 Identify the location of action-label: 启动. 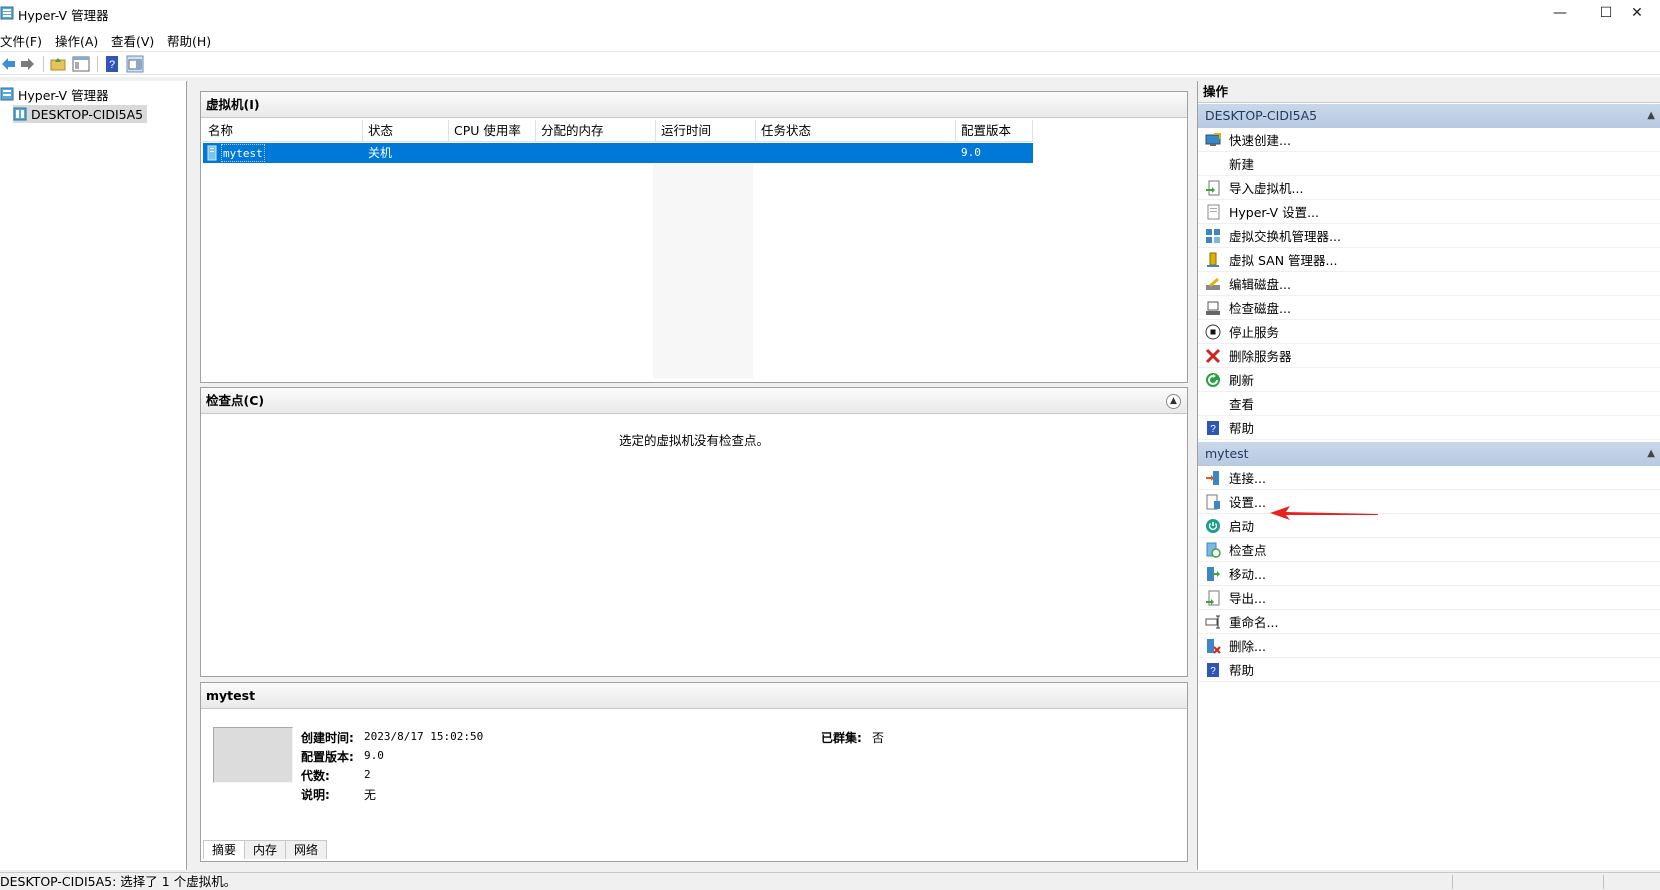
(1242, 526).